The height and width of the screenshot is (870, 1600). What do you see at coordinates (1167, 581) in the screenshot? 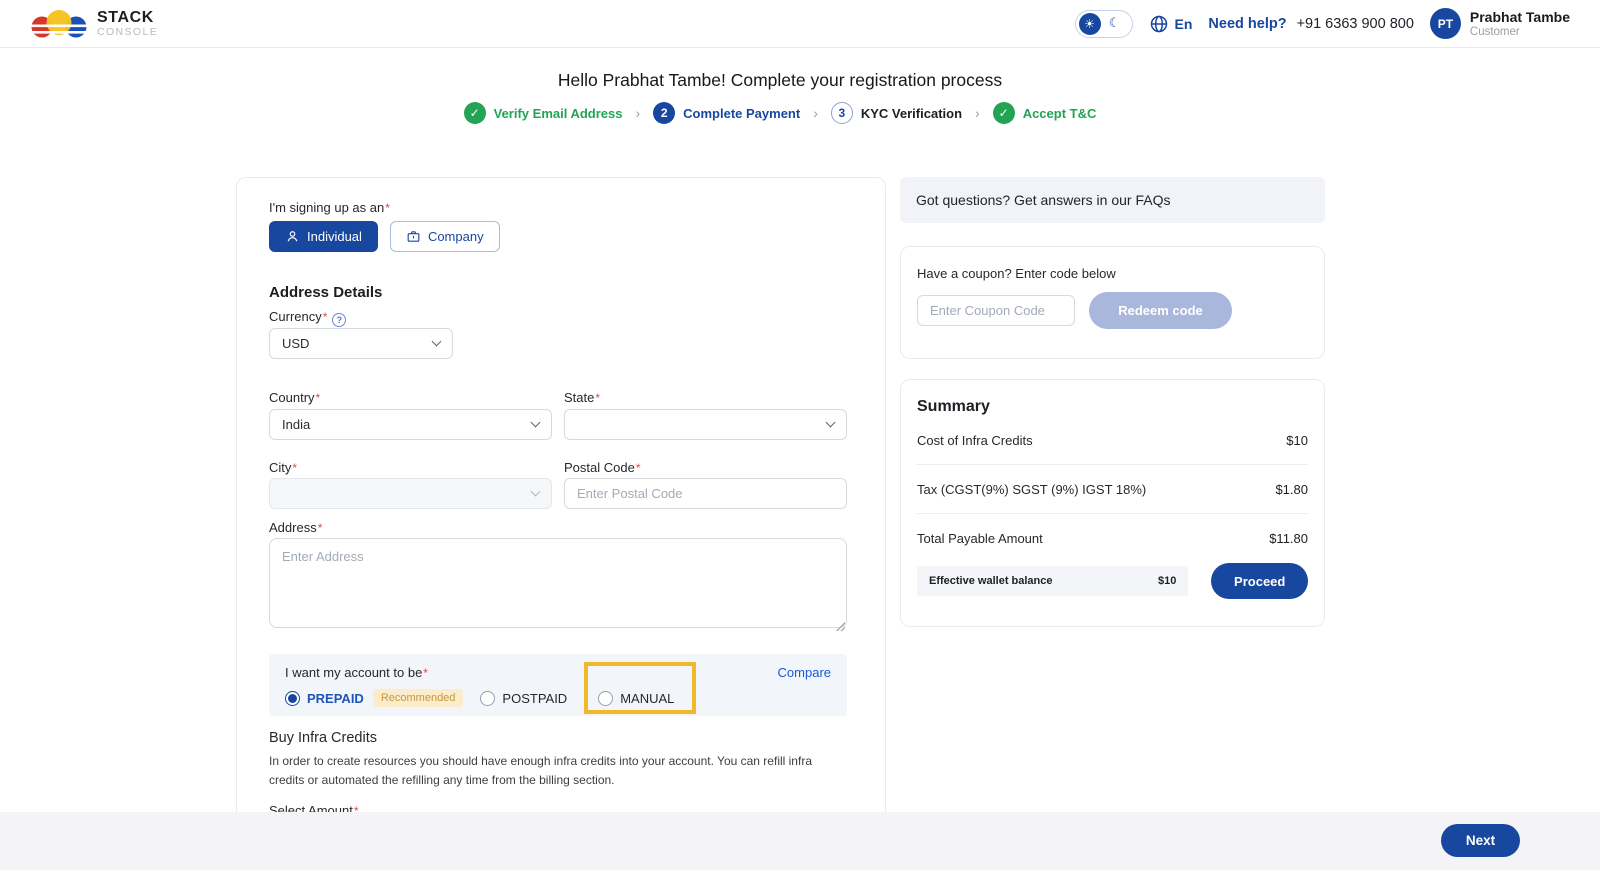
I see `wallet-balance-value: $10` at bounding box center [1167, 581].